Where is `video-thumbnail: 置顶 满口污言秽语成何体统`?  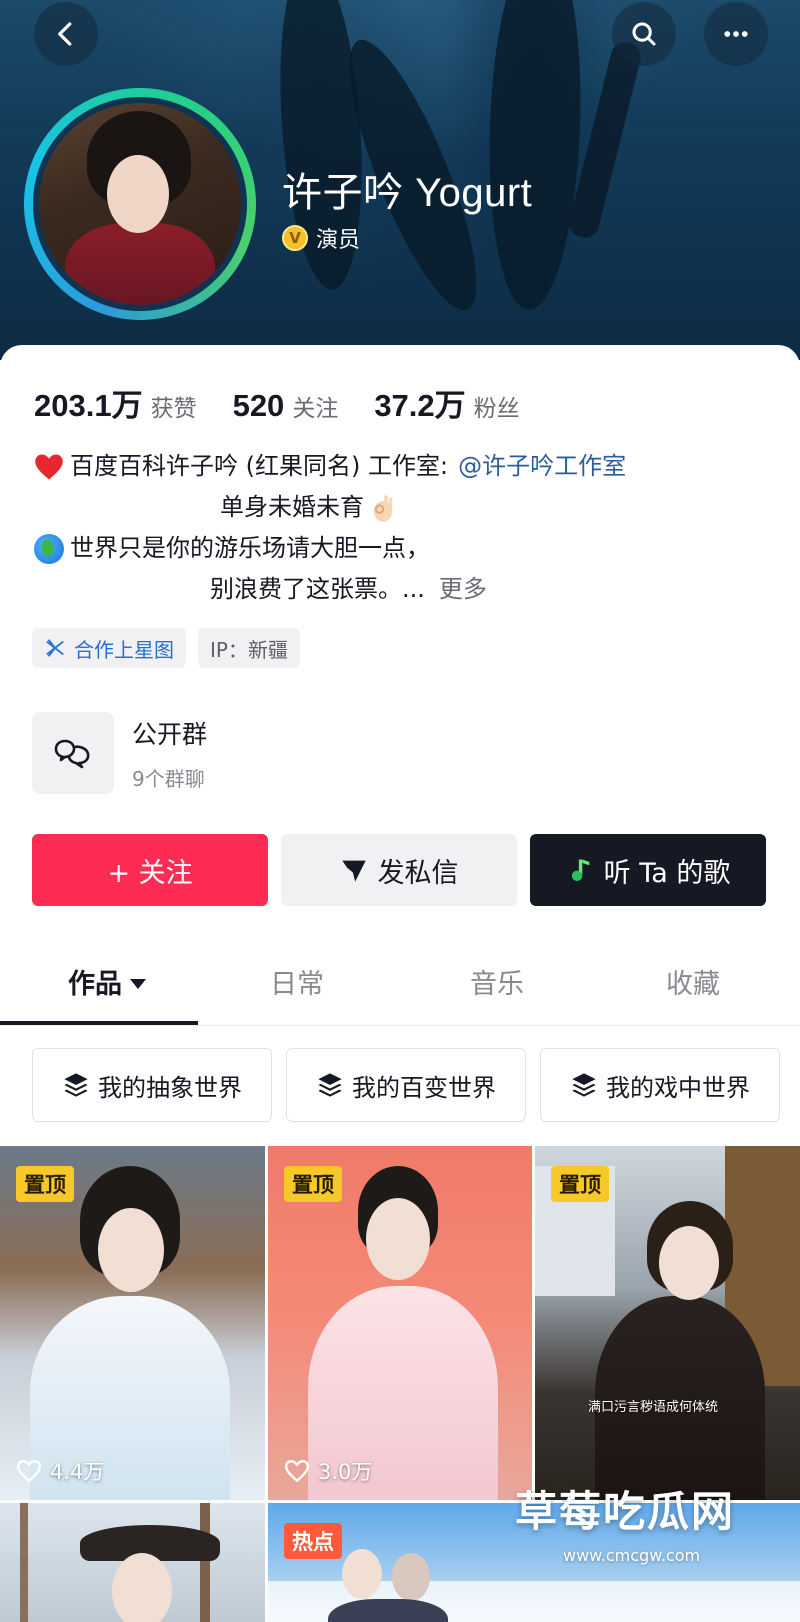
video-thumbnail: 置顶 满口污言秽语成何体统 is located at coordinates (667, 1323).